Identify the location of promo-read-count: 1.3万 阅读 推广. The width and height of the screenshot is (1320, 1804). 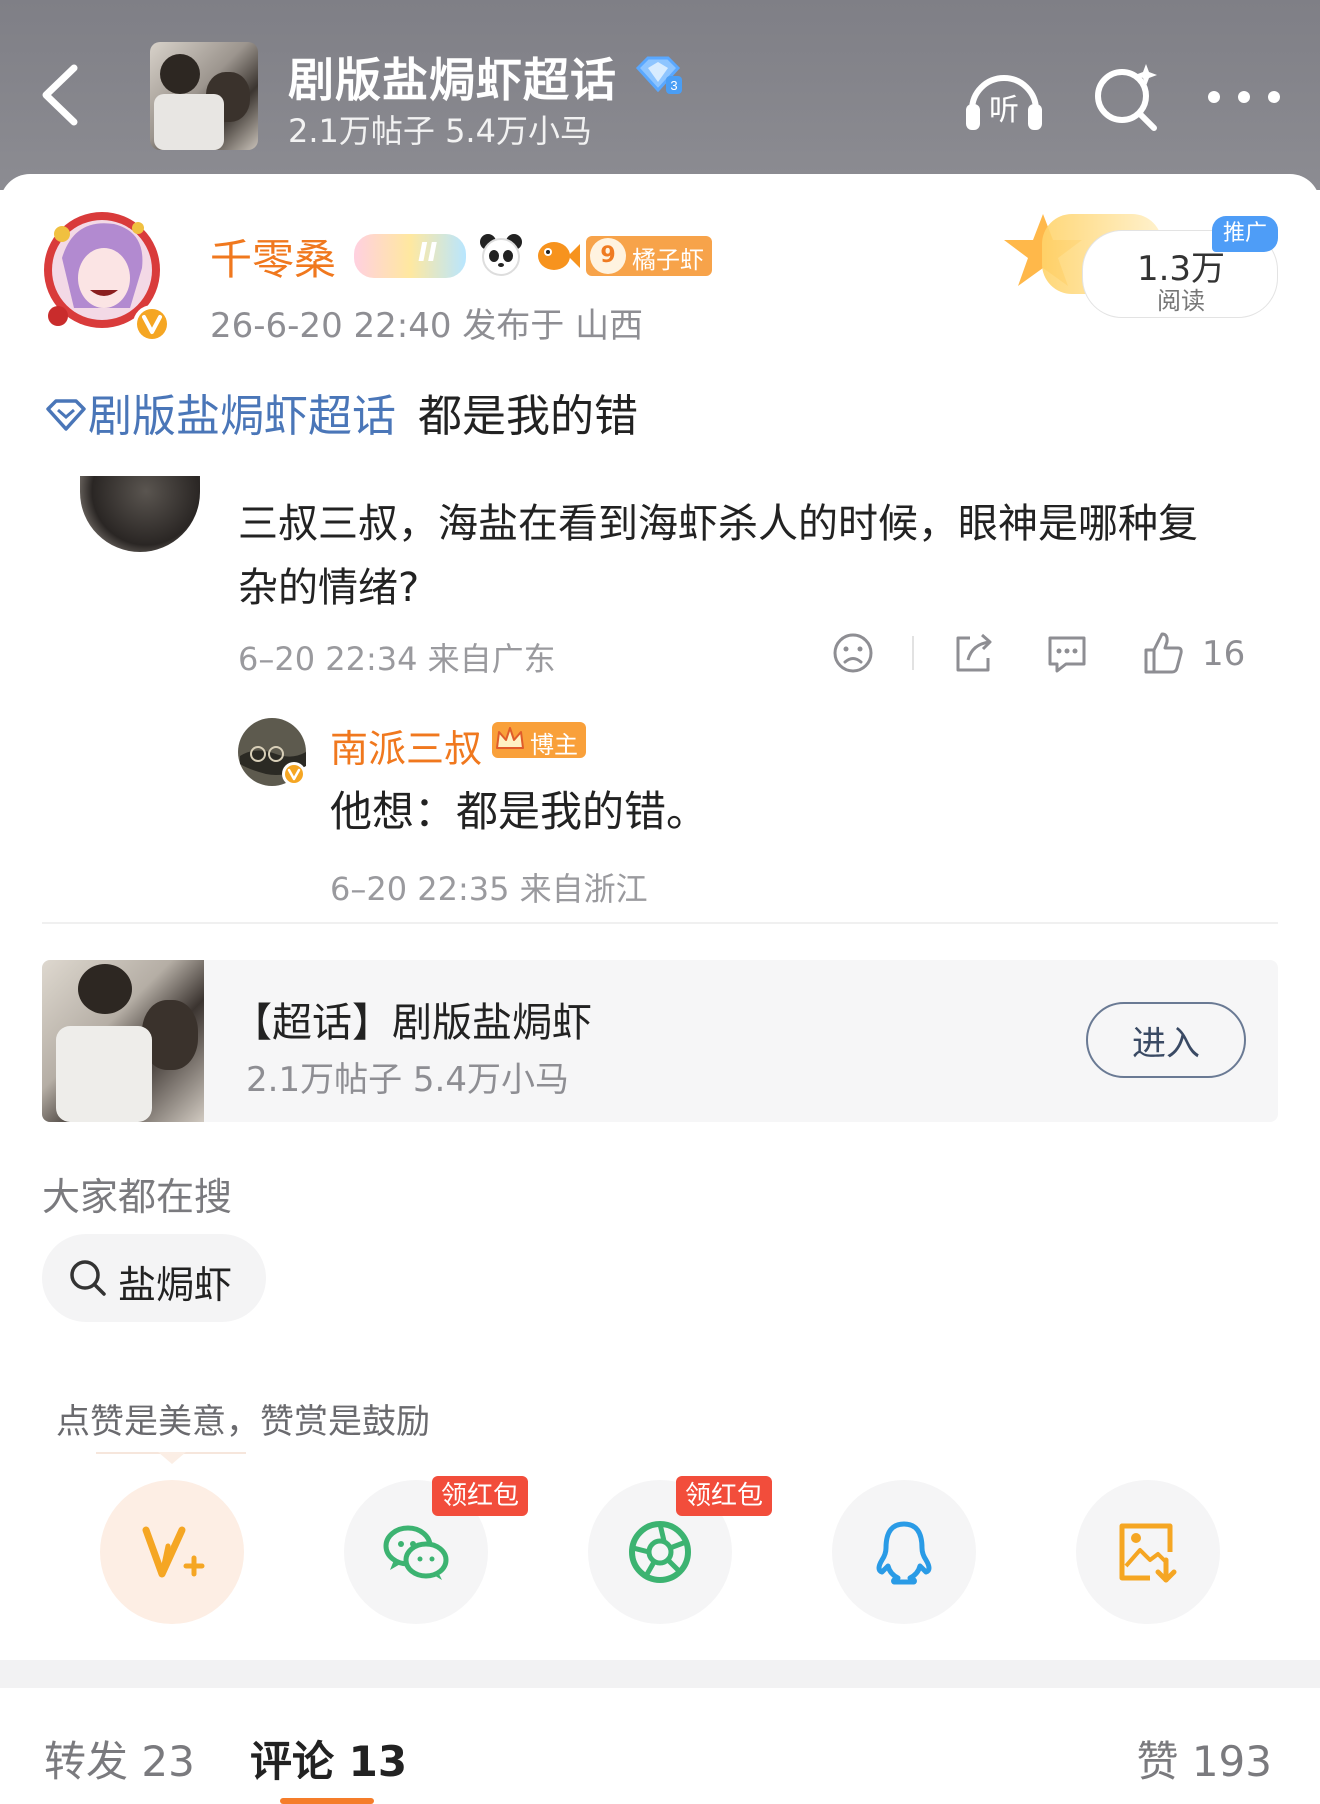
(1147, 264).